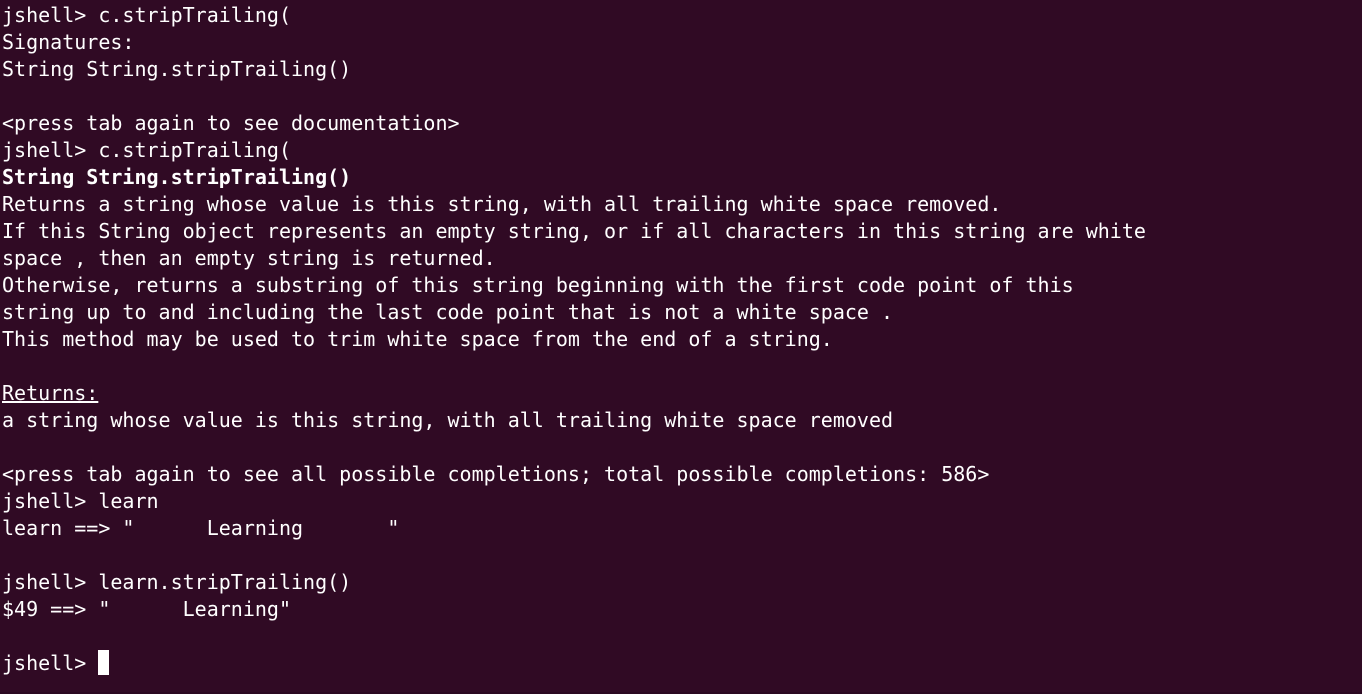  What do you see at coordinates (68, 42) in the screenshot?
I see `terminal-line: Signatures:` at bounding box center [68, 42].